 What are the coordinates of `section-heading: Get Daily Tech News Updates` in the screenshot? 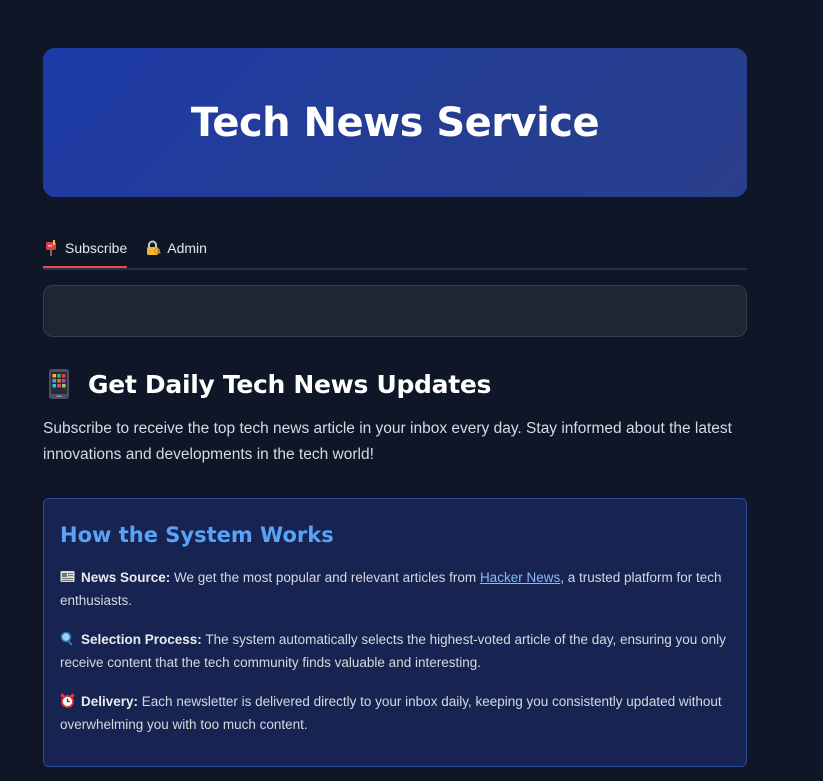 It's located at (290, 384).